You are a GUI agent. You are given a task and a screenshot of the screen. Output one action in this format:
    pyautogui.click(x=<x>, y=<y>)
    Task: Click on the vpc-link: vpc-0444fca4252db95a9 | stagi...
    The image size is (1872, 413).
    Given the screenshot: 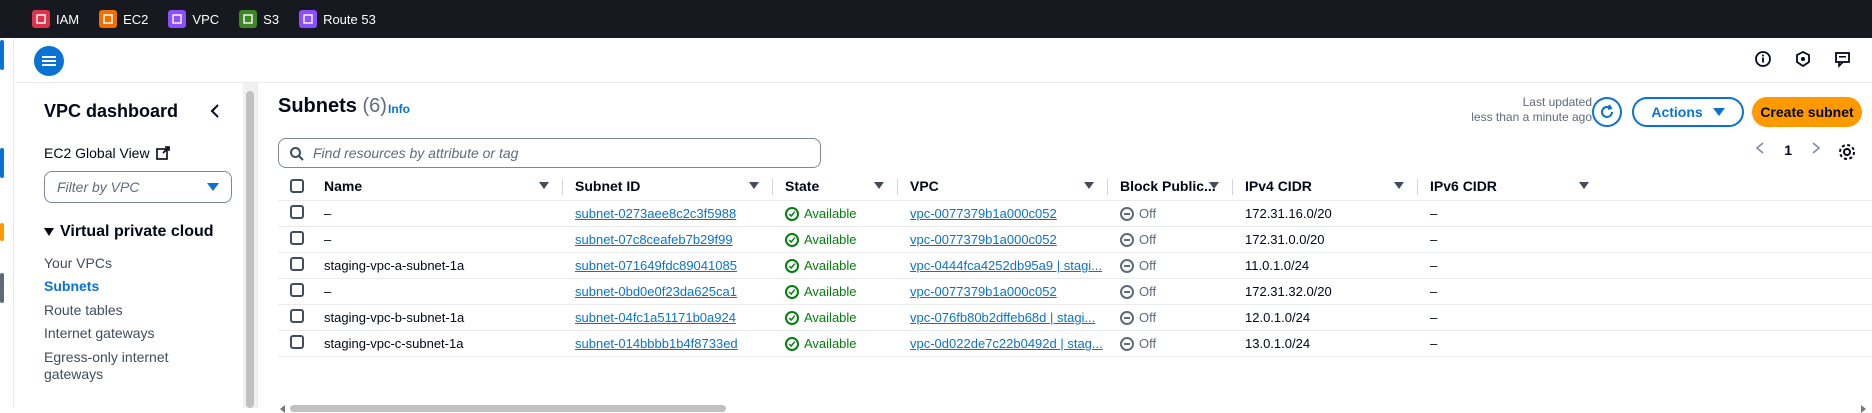 What is the action you would take?
    pyautogui.click(x=1006, y=265)
    